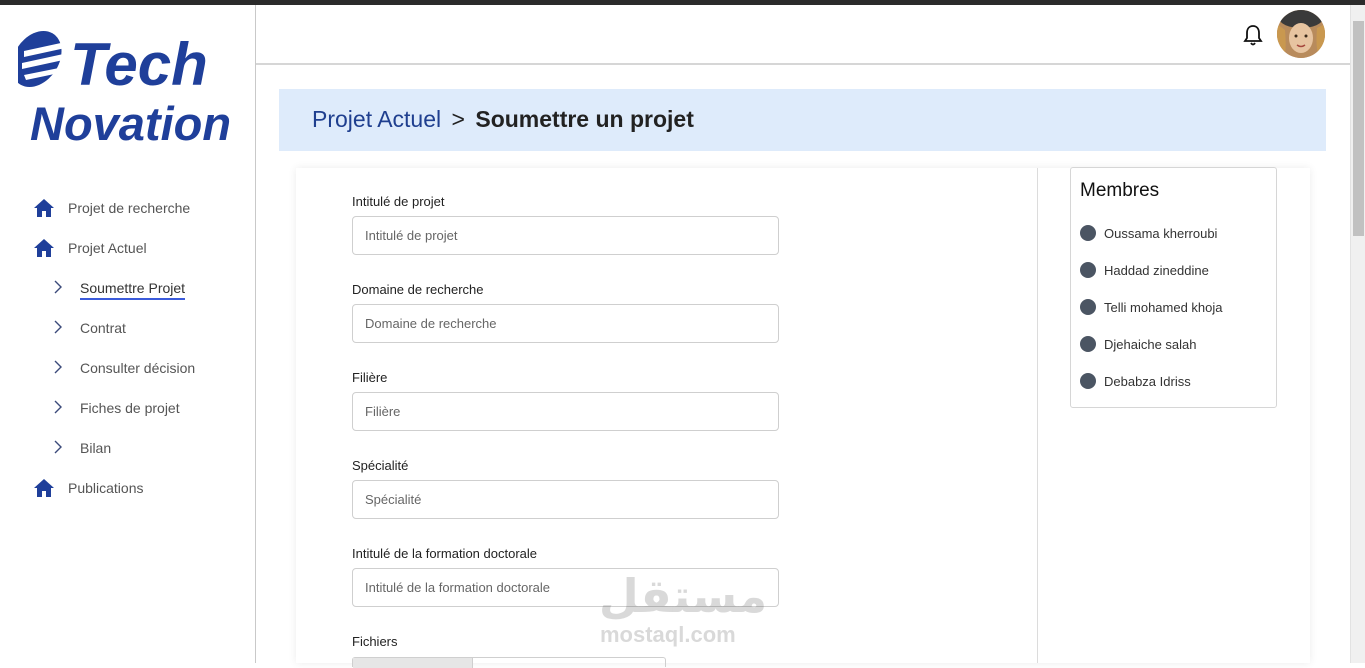 Image resolution: width=1365 pixels, height=668 pixels. I want to click on field-label: Domaine de recherche, so click(418, 289).